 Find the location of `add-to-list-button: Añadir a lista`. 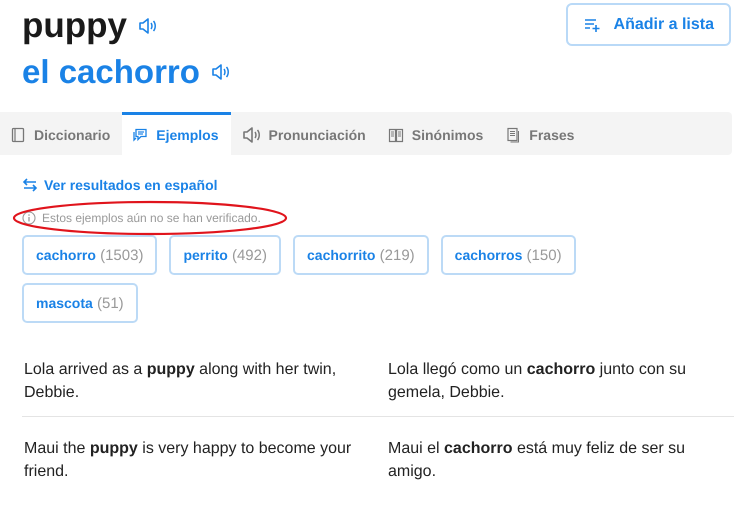

add-to-list-button: Añadir a lista is located at coordinates (648, 24).